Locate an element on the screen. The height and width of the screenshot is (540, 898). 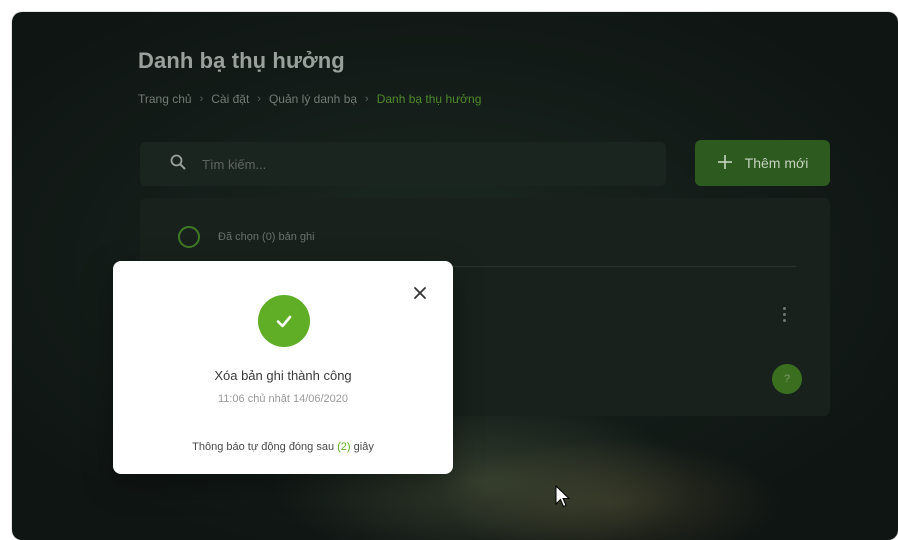
breadcrumb-contacts-management: Quản lý danh bạ is located at coordinates (313, 99).